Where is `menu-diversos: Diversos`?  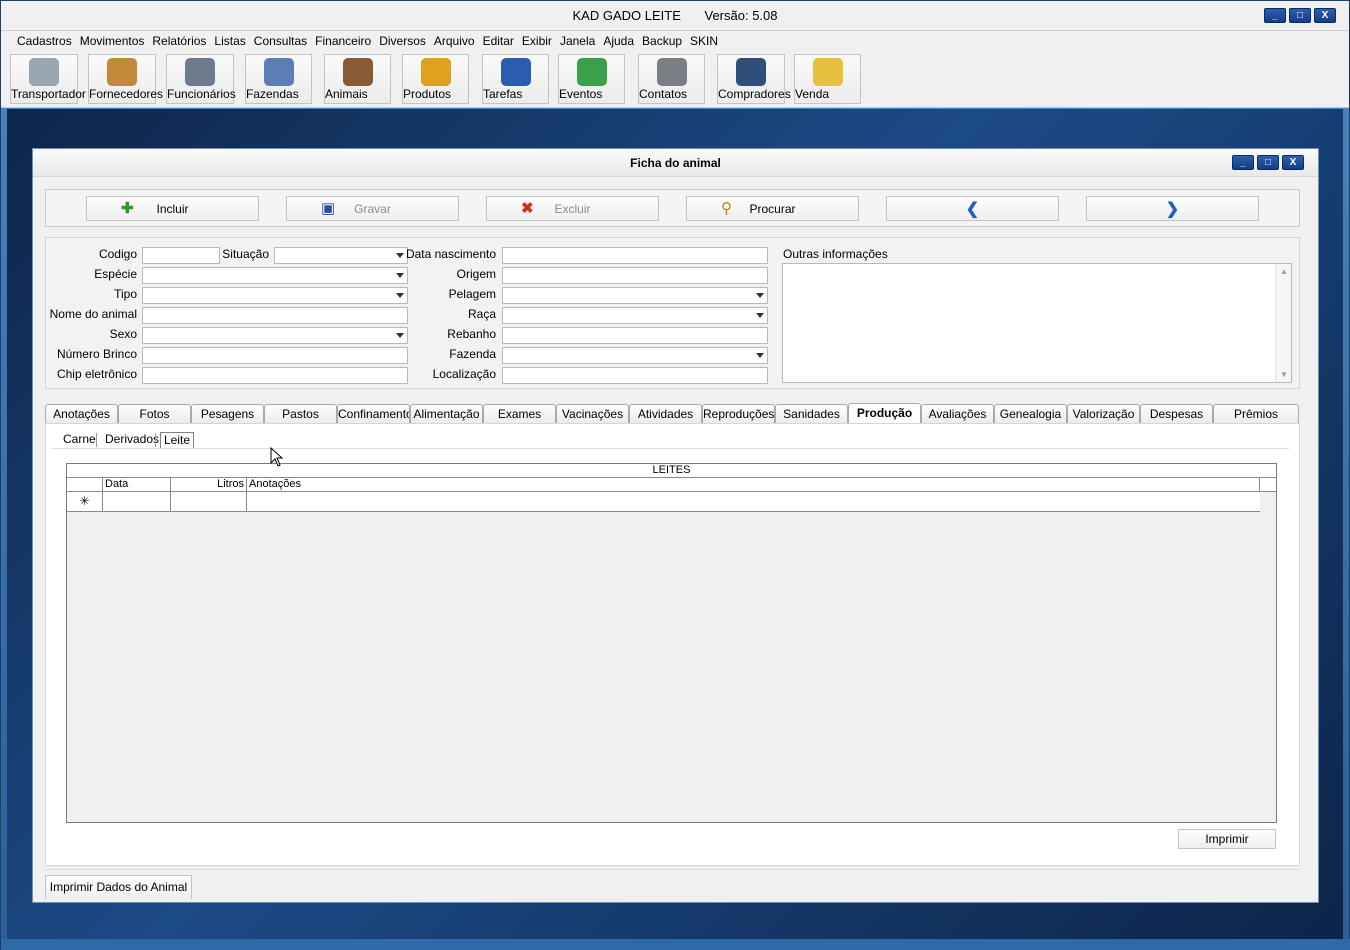
menu-diversos: Diversos is located at coordinates (402, 41).